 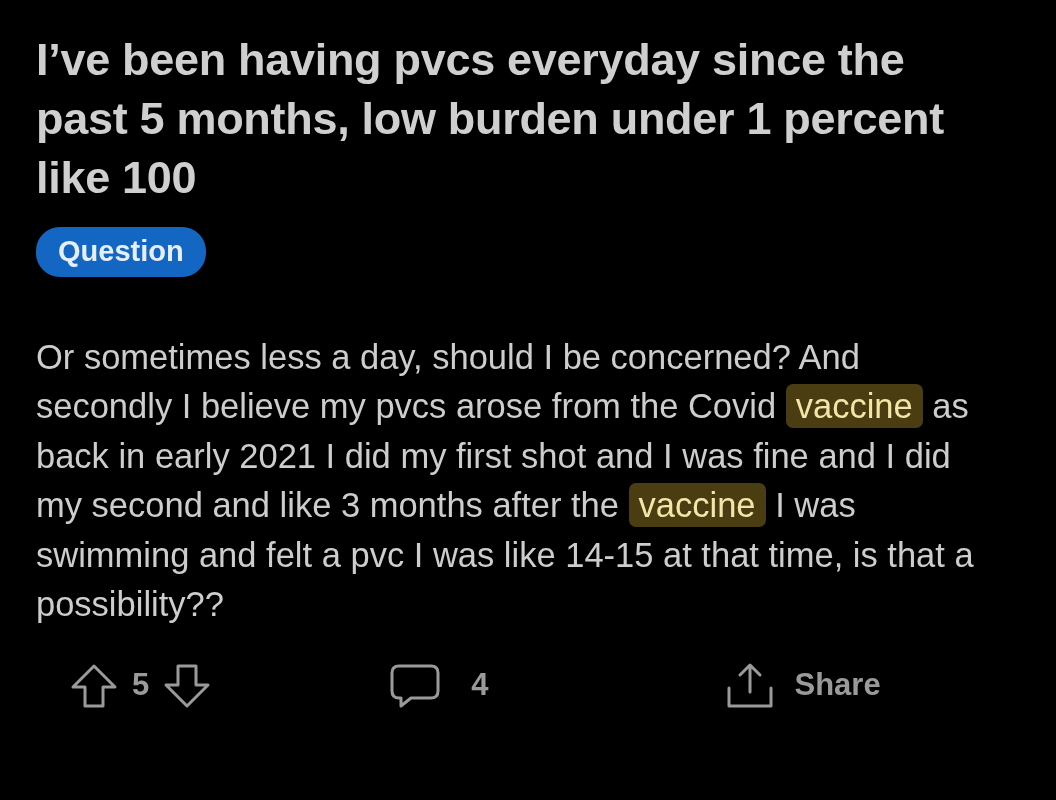 What do you see at coordinates (480, 685) in the screenshot?
I see `comment-count: 4` at bounding box center [480, 685].